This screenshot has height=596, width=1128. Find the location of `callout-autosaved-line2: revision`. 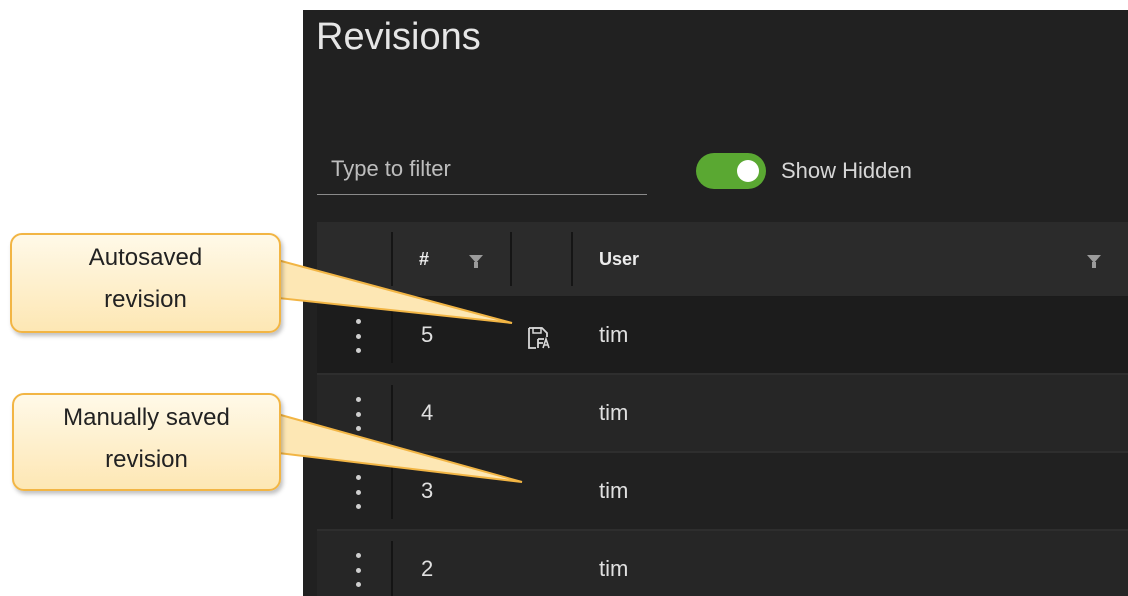

callout-autosaved-line2: revision is located at coordinates (145, 299).